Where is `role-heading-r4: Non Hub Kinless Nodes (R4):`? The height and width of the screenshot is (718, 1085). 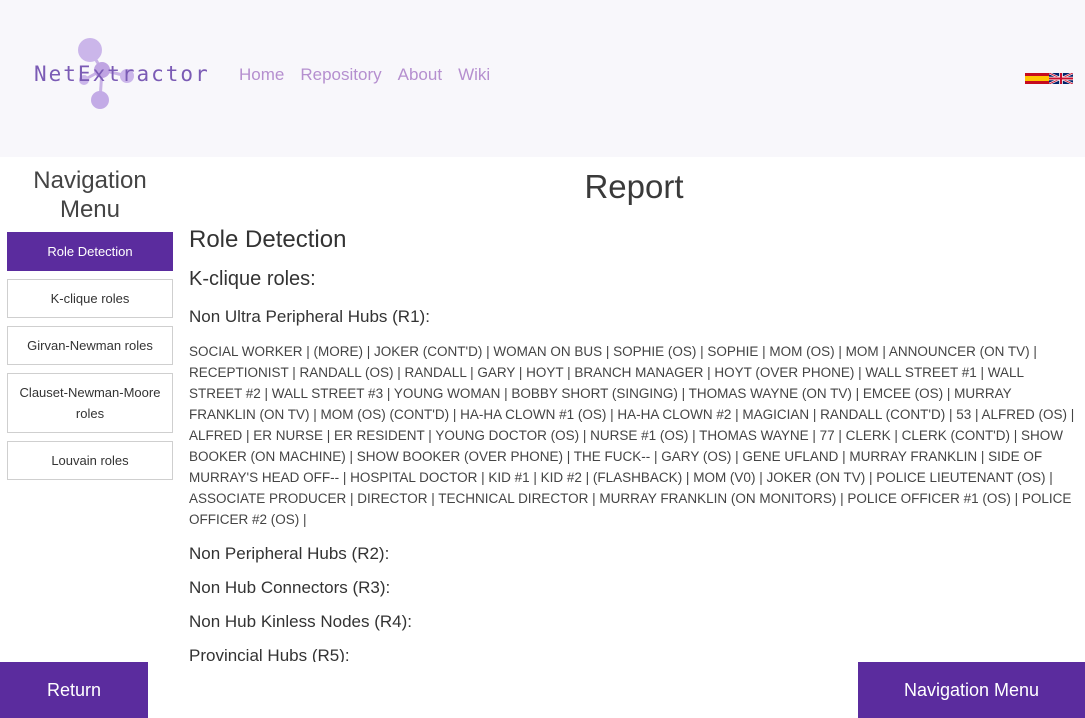 role-heading-r4: Non Hub Kinless Nodes (R4): is located at coordinates (300, 621).